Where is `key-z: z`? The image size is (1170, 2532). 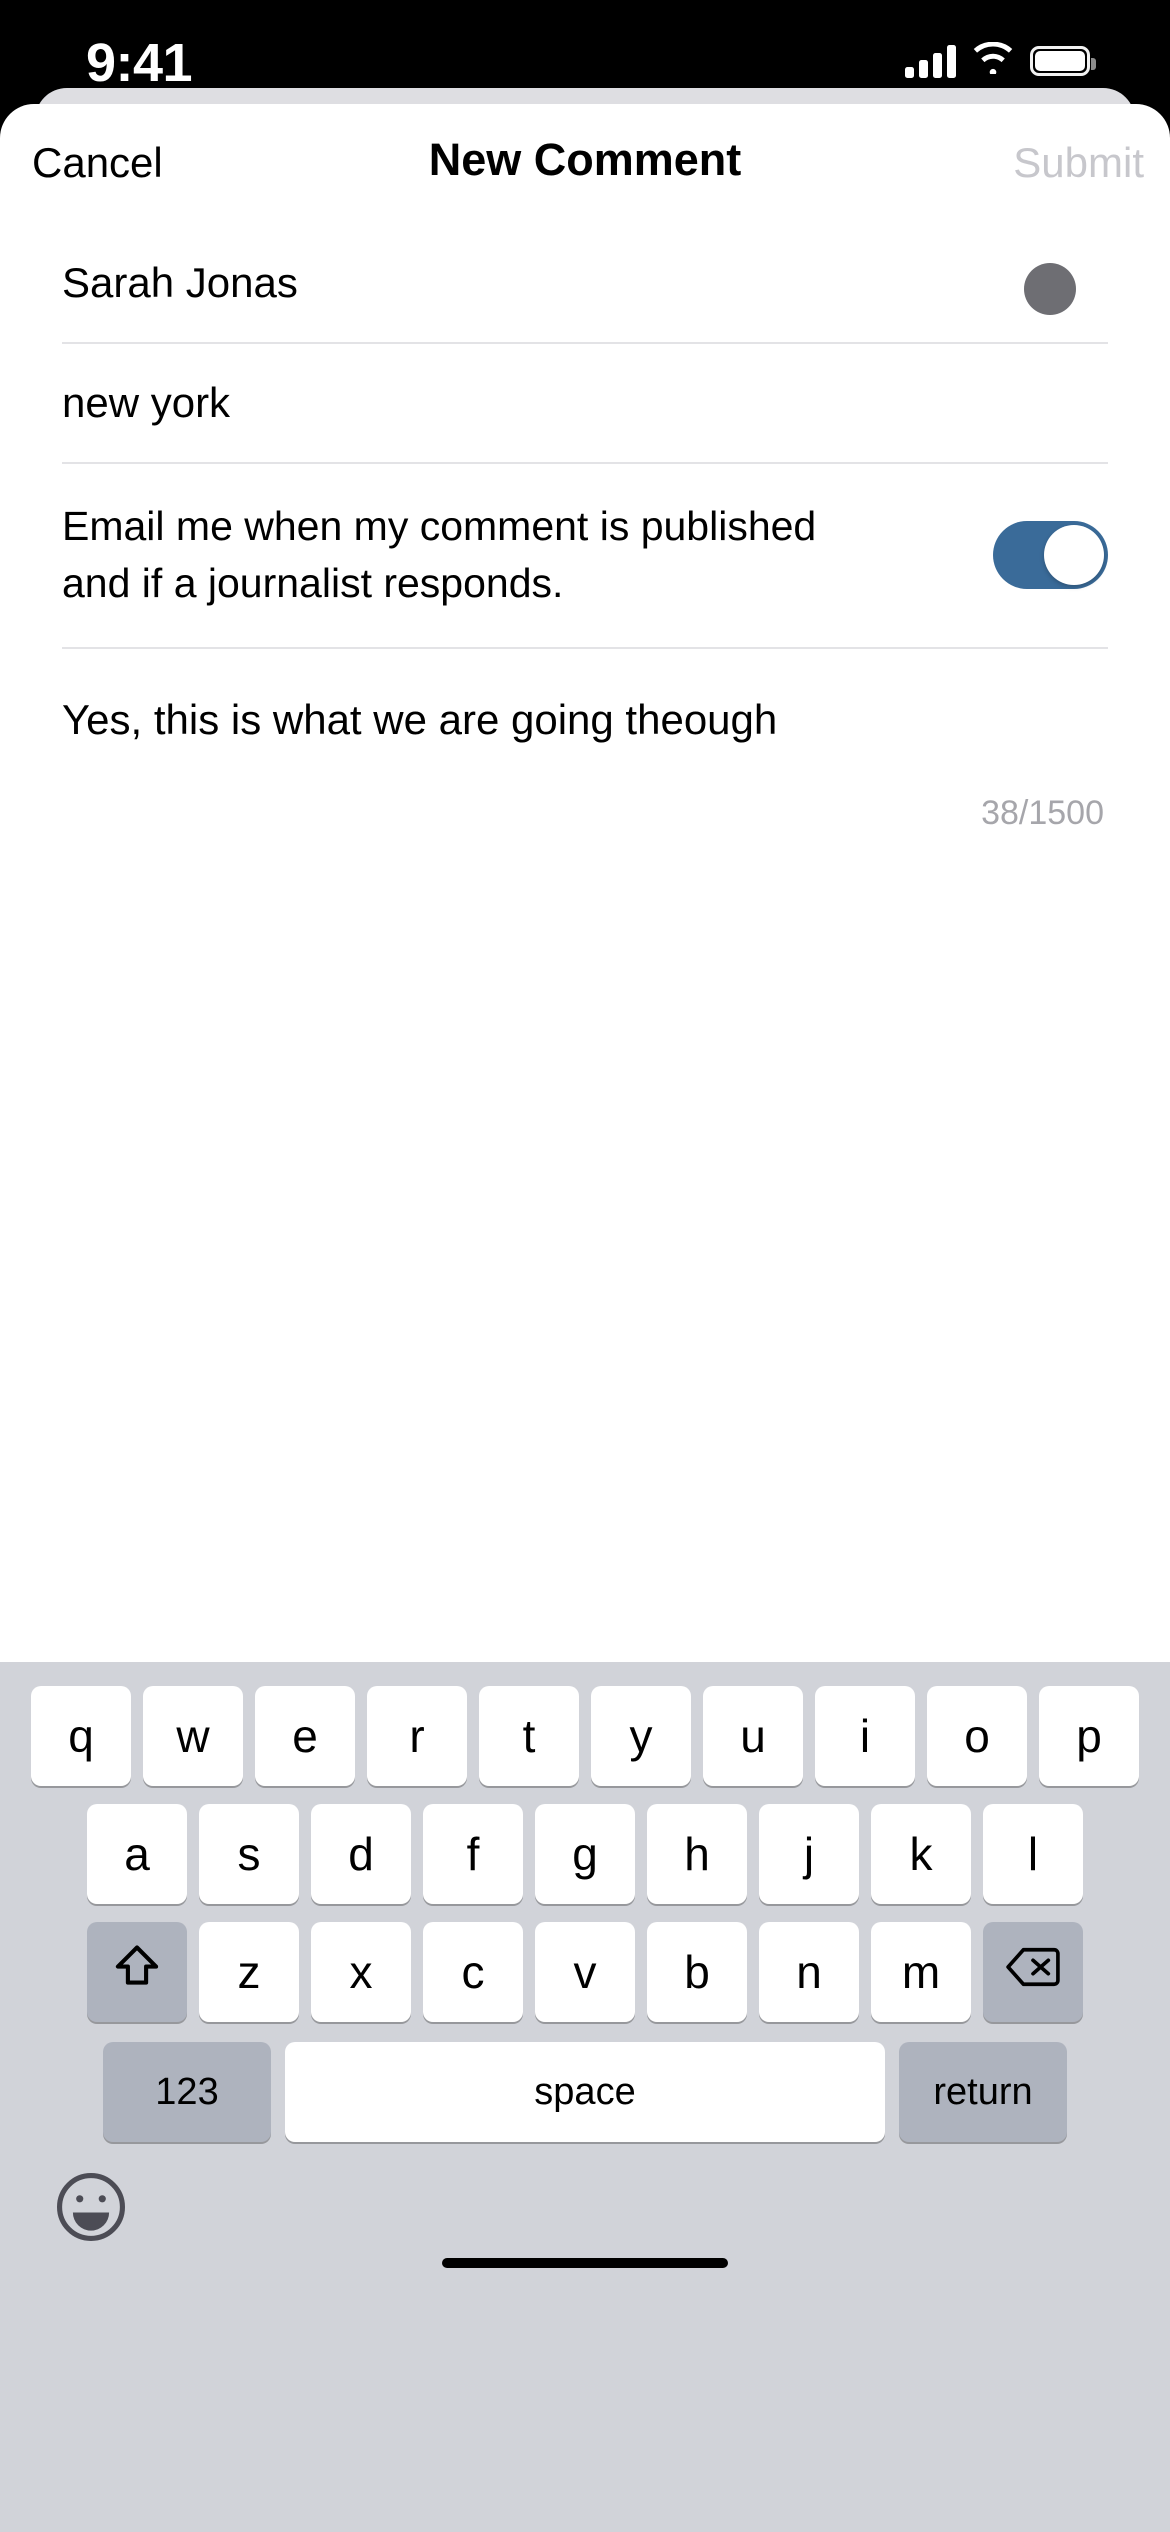 key-z: z is located at coordinates (249, 1972).